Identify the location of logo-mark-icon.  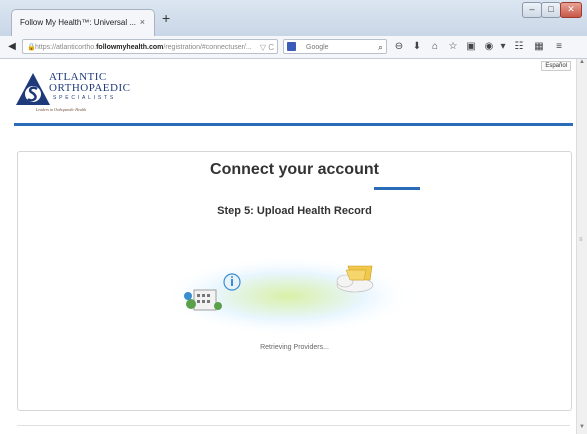
(33, 89).